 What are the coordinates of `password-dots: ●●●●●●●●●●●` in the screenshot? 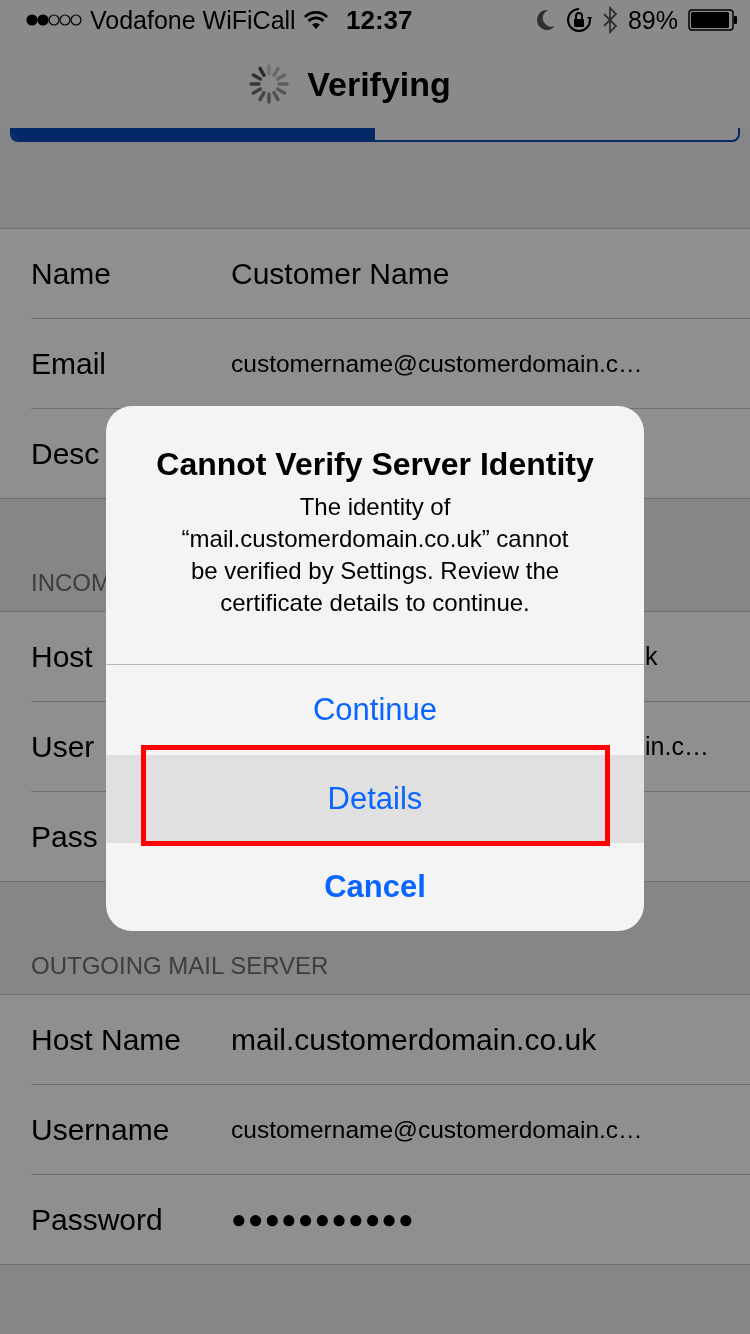 It's located at (323, 1219).